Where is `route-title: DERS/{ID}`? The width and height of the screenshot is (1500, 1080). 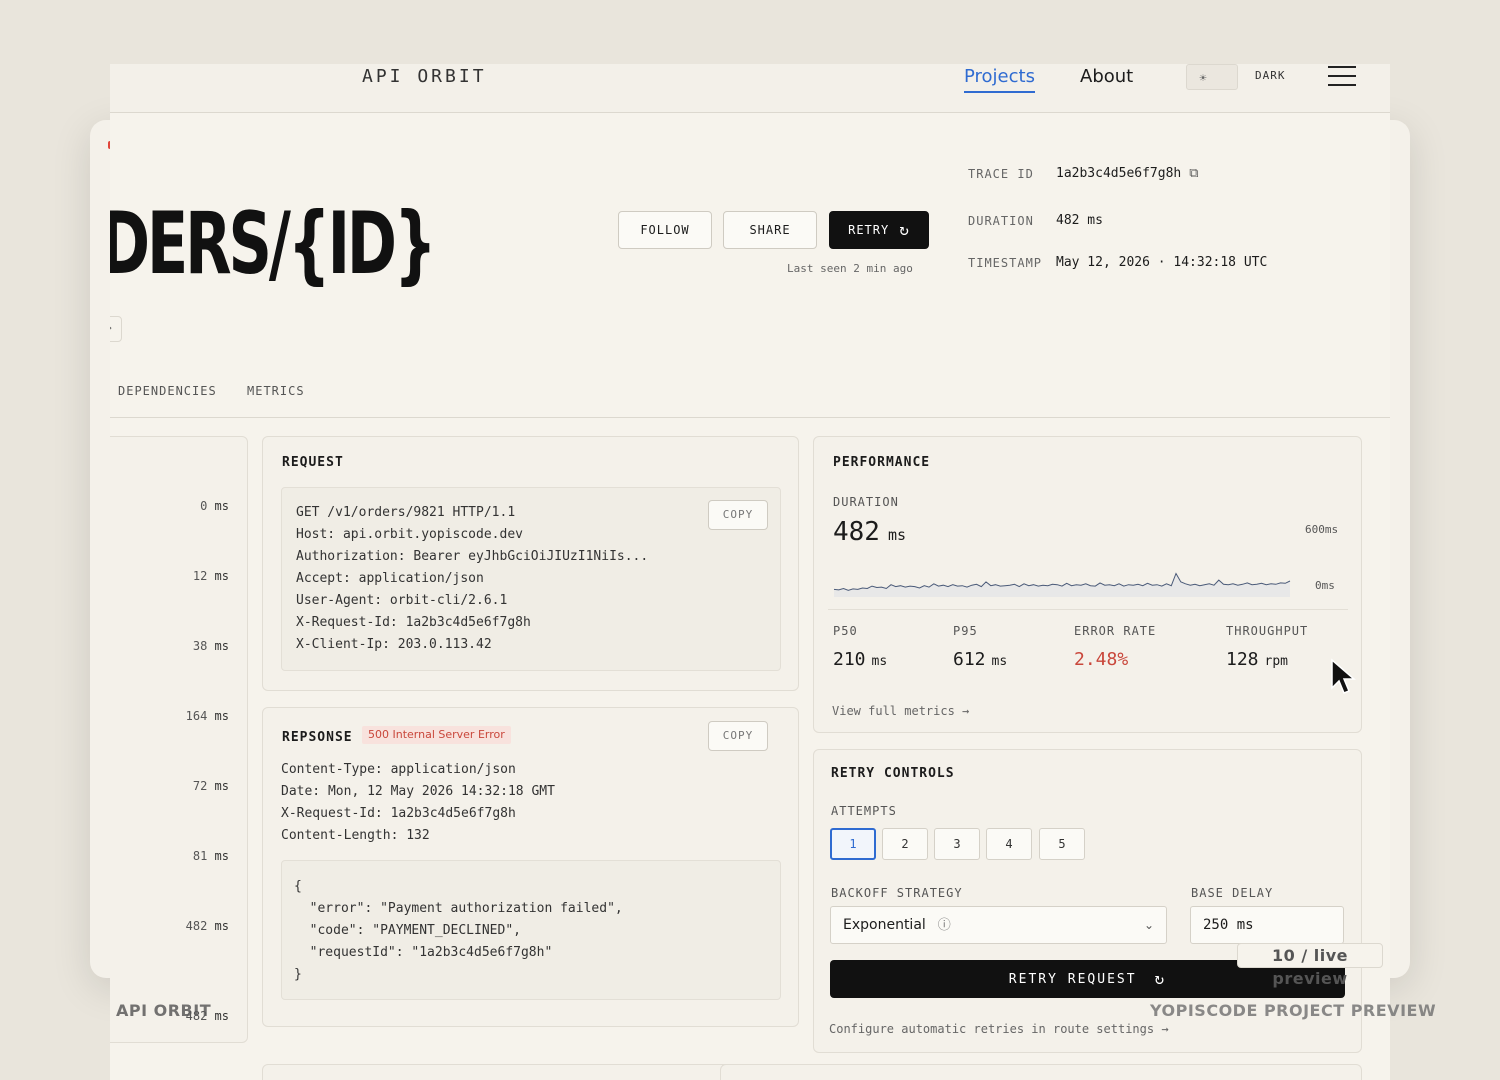 route-title: DERS/{ID} is located at coordinates (273, 244).